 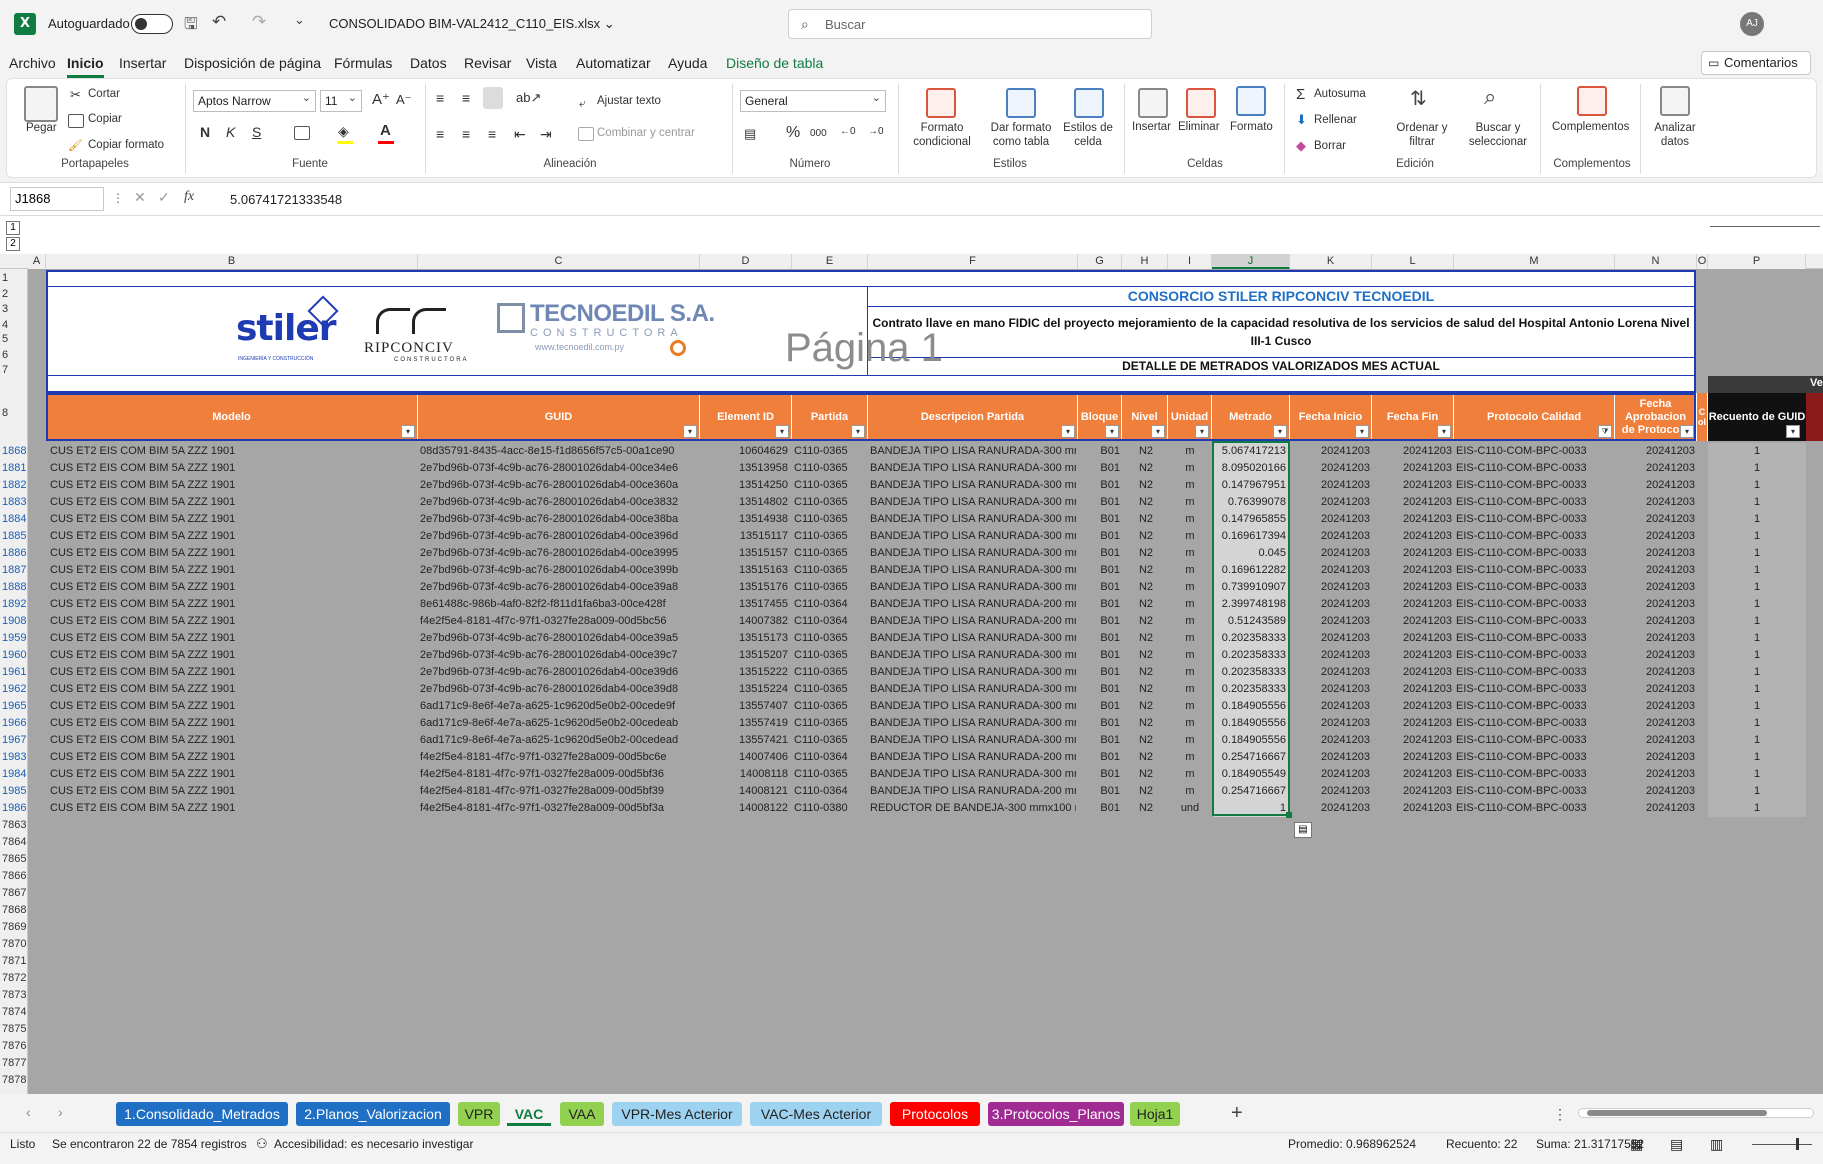 What do you see at coordinates (1352, 1144) in the screenshot?
I see `status-average: Promedio: 0.968962524` at bounding box center [1352, 1144].